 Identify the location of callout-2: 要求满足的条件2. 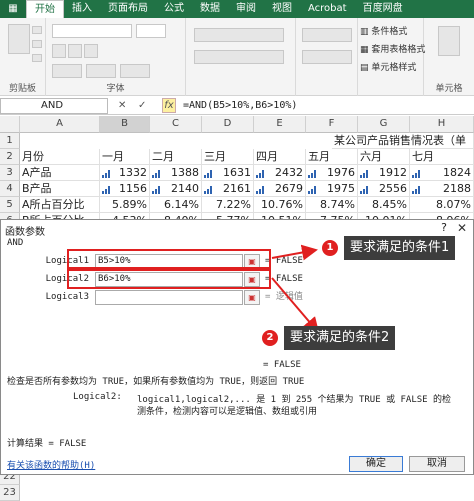
(340, 338).